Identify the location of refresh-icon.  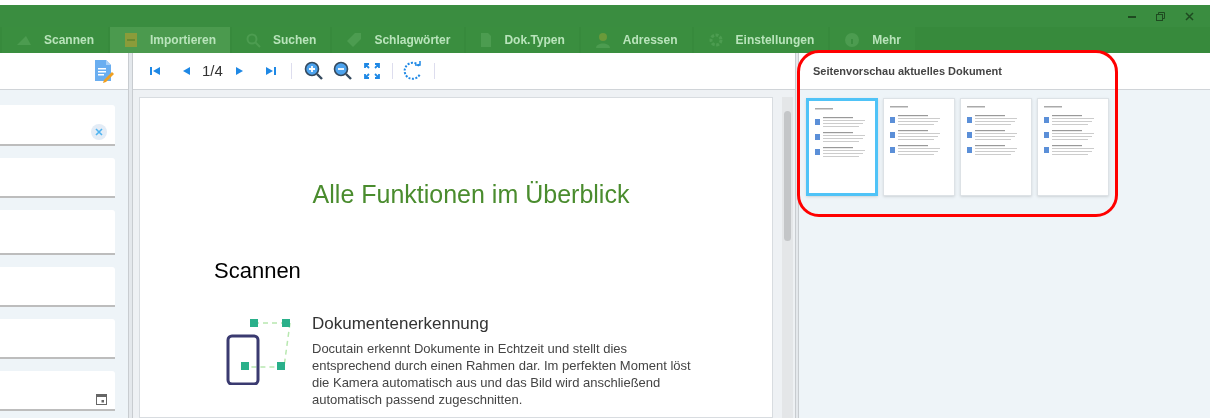
(412, 71).